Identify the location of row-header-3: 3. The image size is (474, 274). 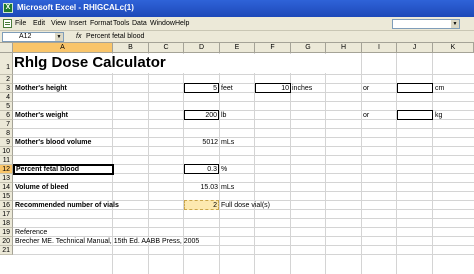
(6, 88).